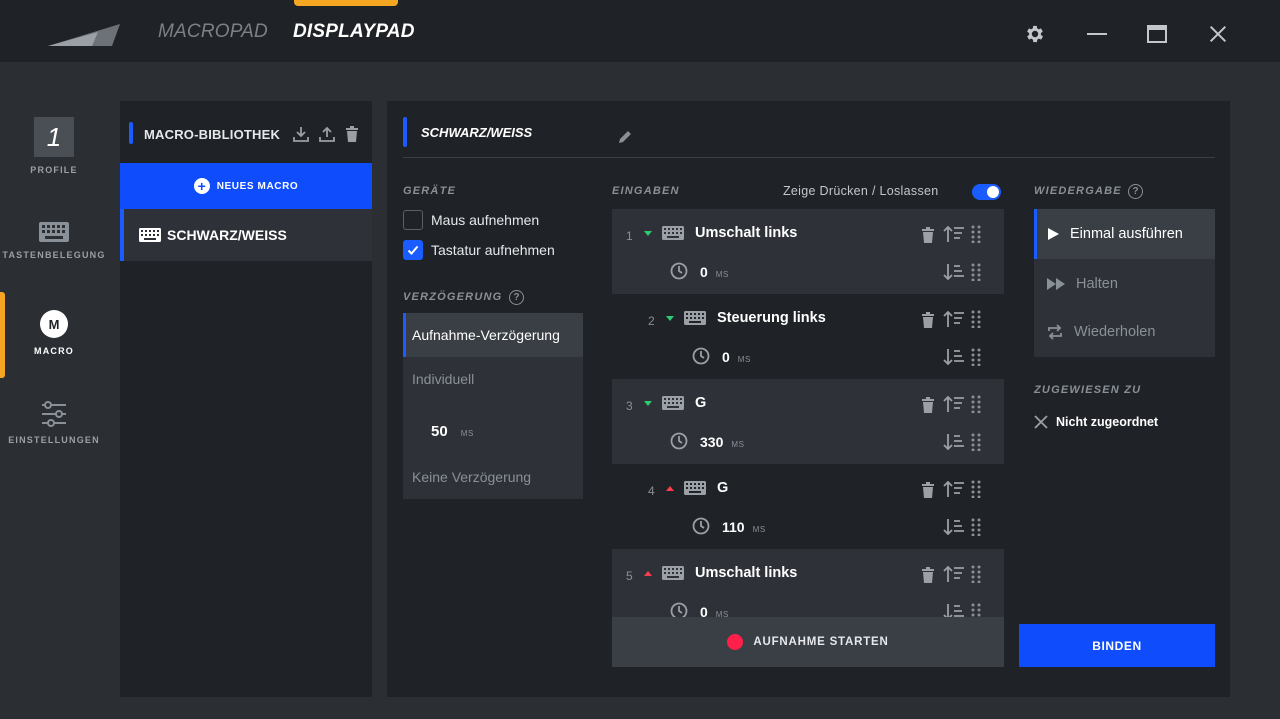  What do you see at coordinates (808, 506) in the screenshot?
I see `event-row: 4 G 110 MS` at bounding box center [808, 506].